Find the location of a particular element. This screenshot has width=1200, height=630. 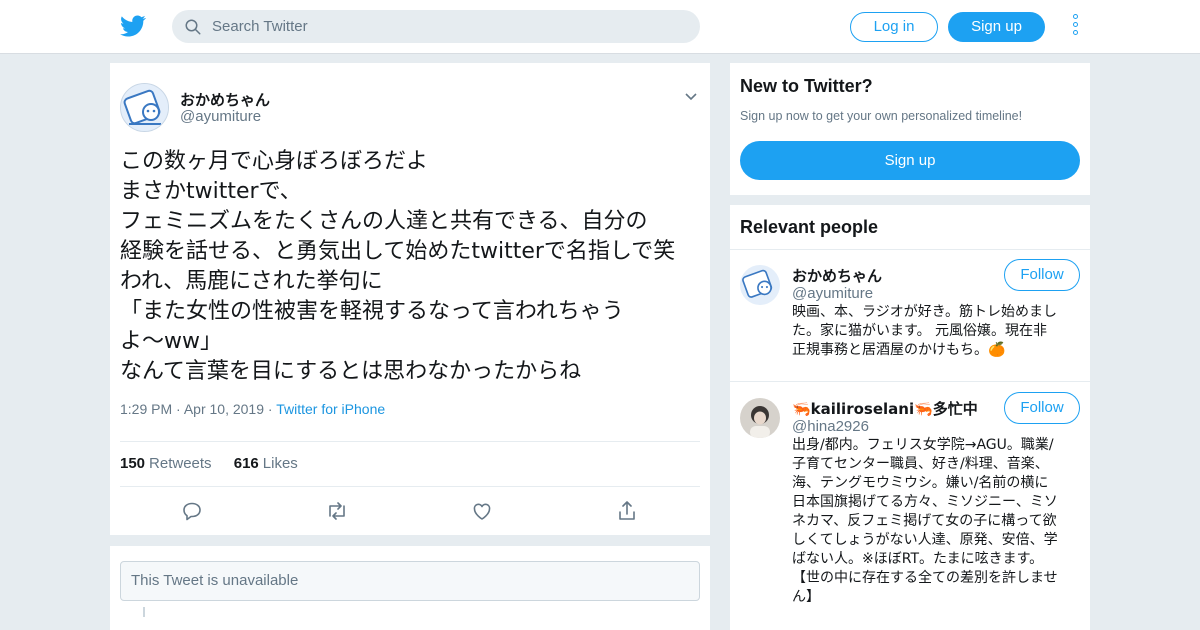

bio-line: ネカマ、反フェミ掲げて女の子に構って欲 is located at coordinates (924, 521).